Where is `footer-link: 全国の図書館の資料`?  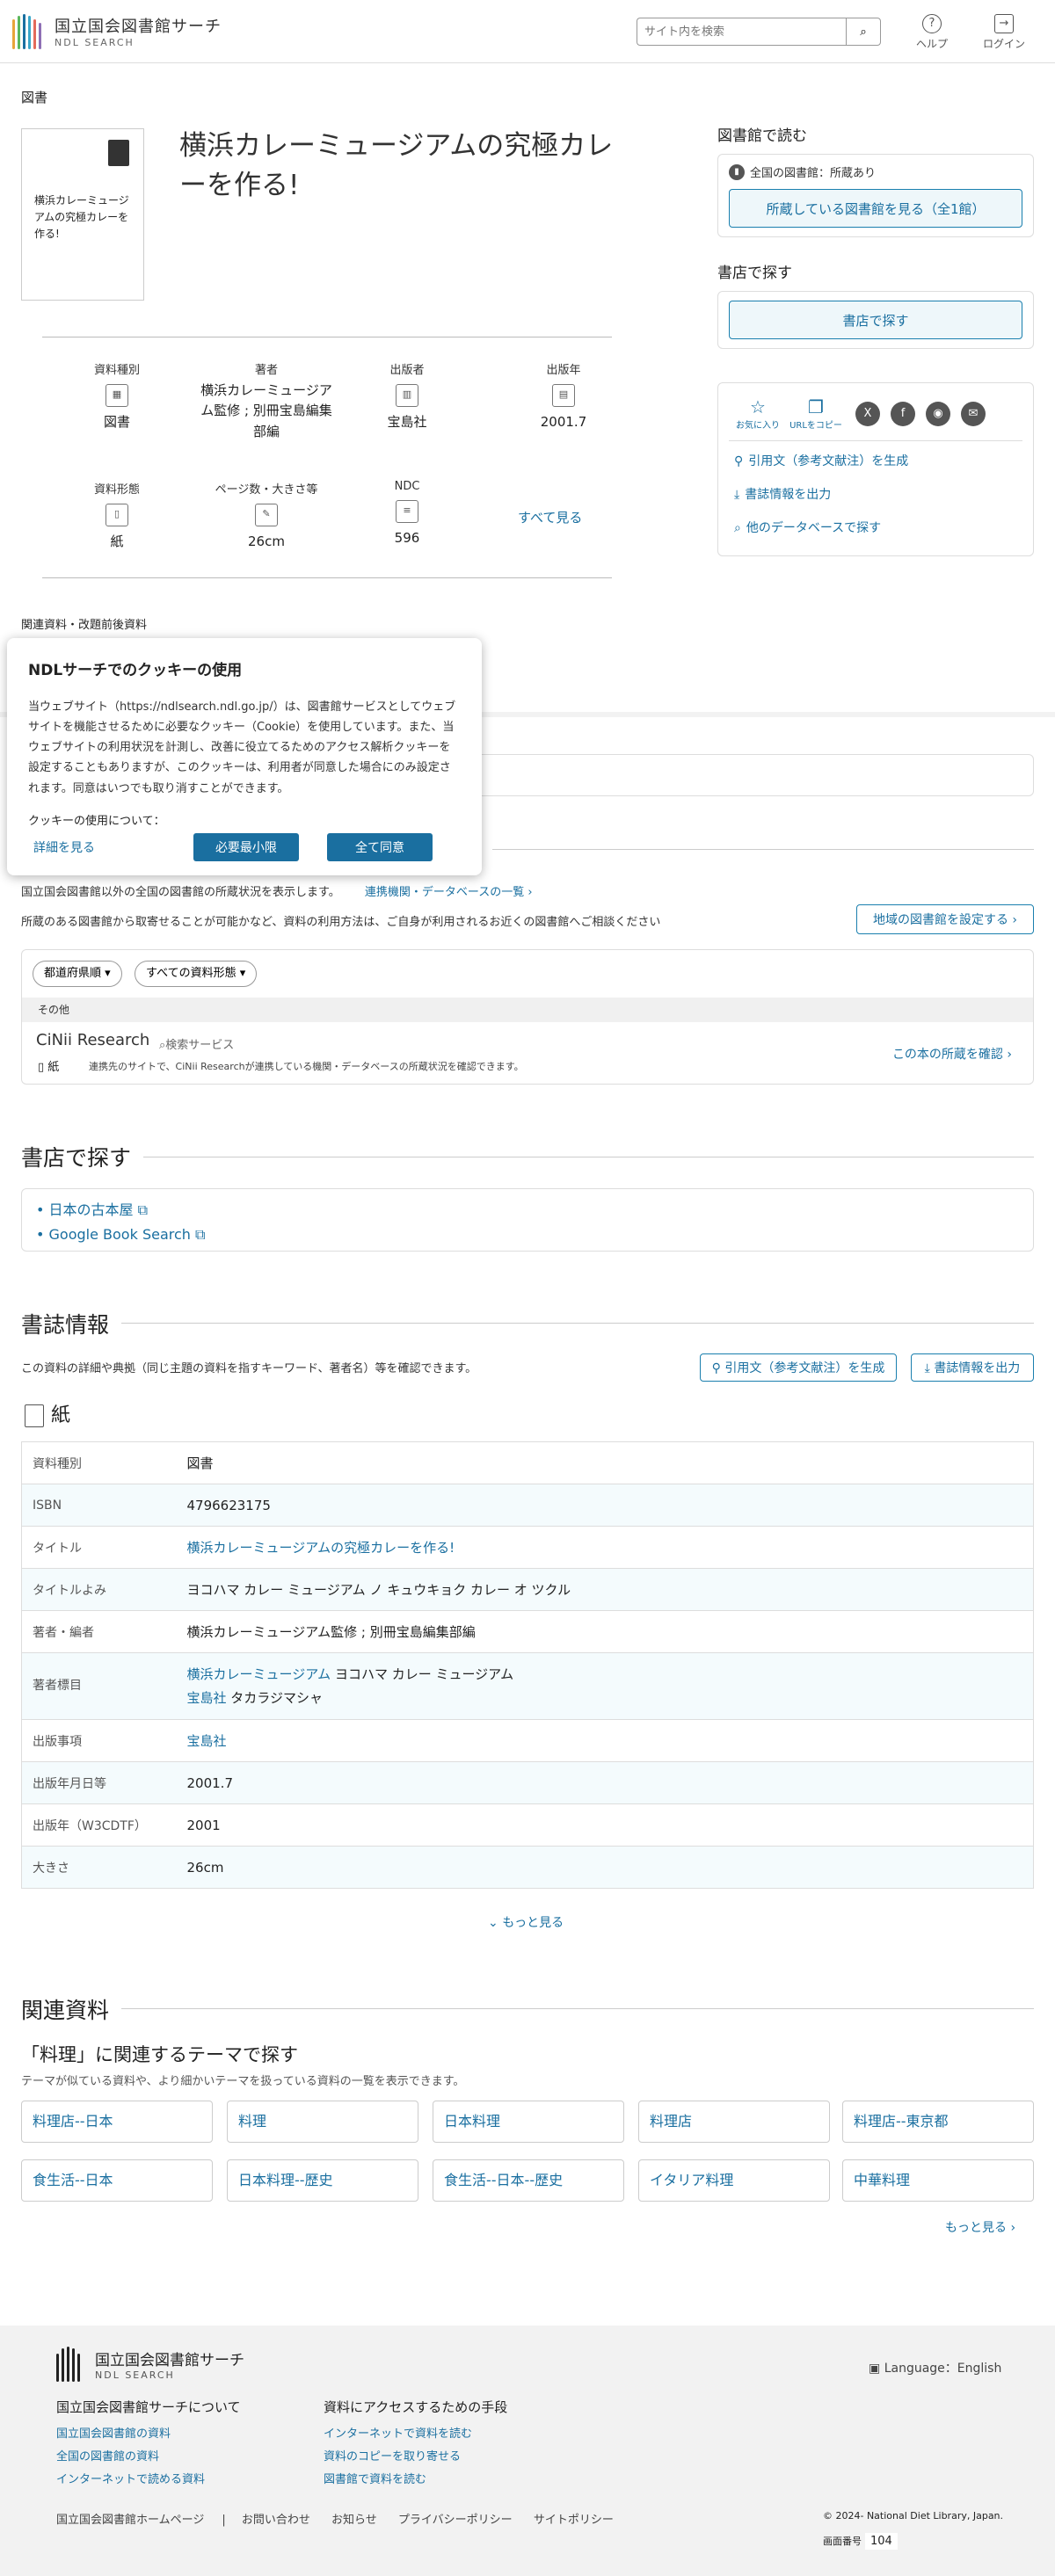 footer-link: 全国の図書館の資料 is located at coordinates (148, 2457).